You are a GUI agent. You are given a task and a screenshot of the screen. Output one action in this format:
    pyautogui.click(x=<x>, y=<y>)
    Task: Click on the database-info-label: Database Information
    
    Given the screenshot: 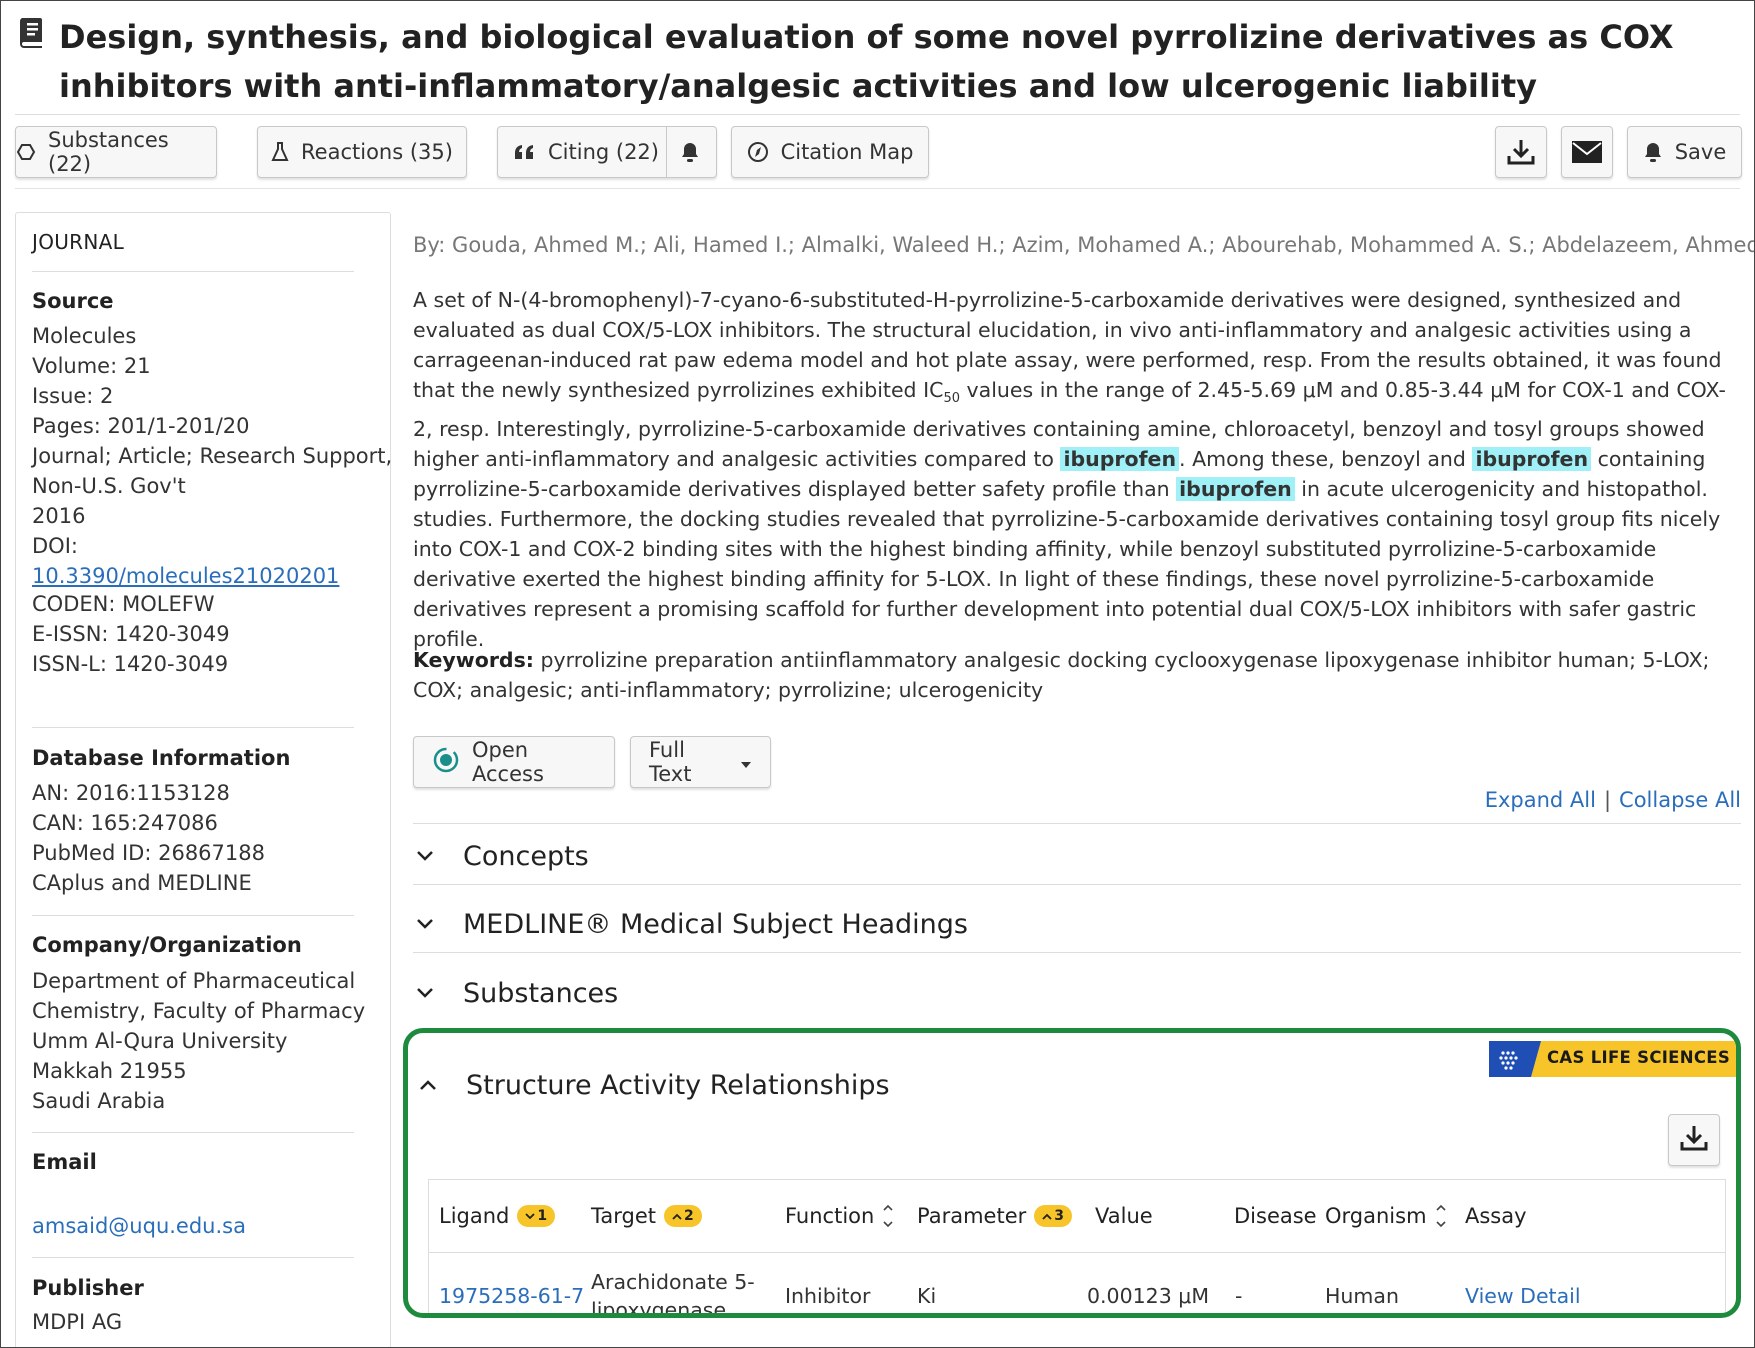 What is the action you would take?
    pyautogui.click(x=161, y=758)
    